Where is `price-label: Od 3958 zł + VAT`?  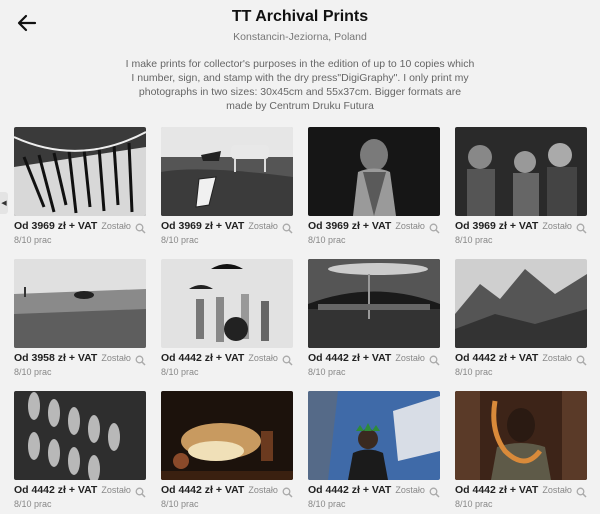
price-label: Od 3958 zł + VAT is located at coordinates (56, 358).